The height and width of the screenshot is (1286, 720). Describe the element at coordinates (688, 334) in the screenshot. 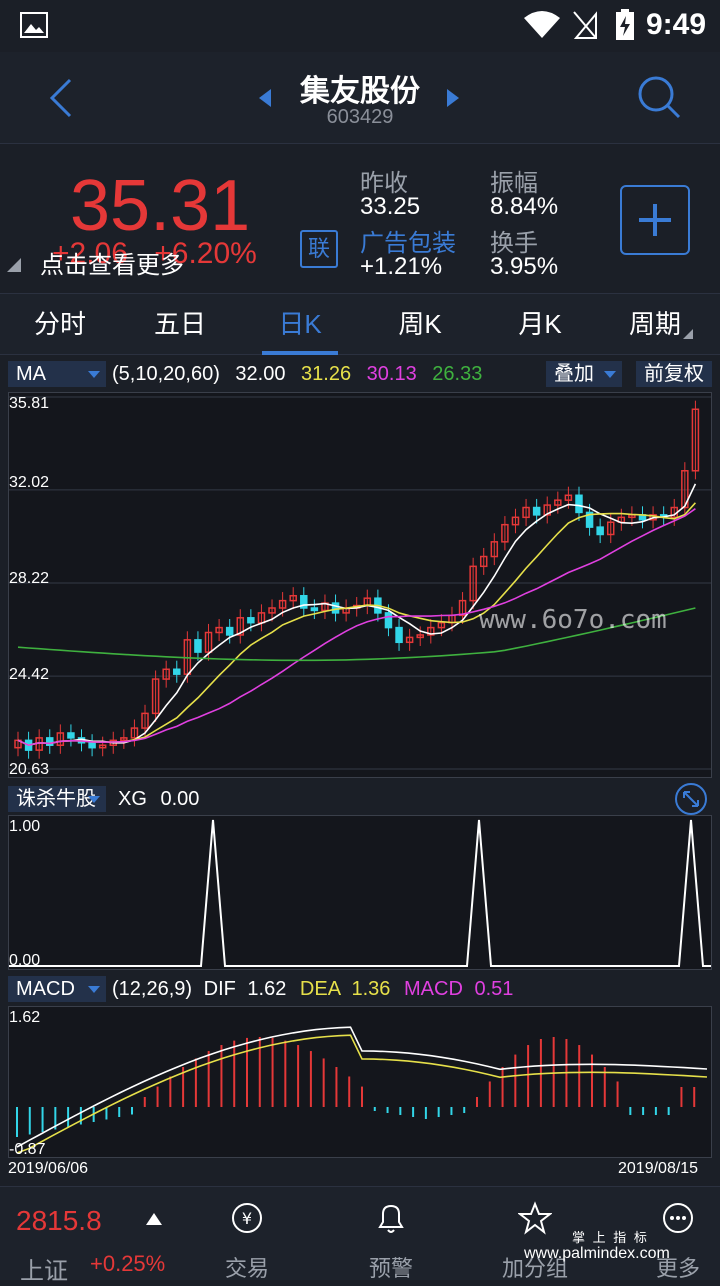

I see `period-dropdown-icon` at that location.